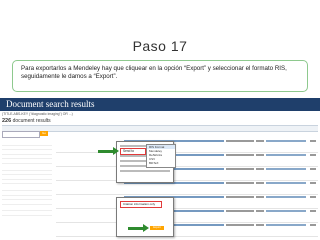  Describe the element at coordinates (161, 156) in the screenshot. I see `format-menu: RIS Format Mendeley RefWorks CSV BibTeX` at that location.